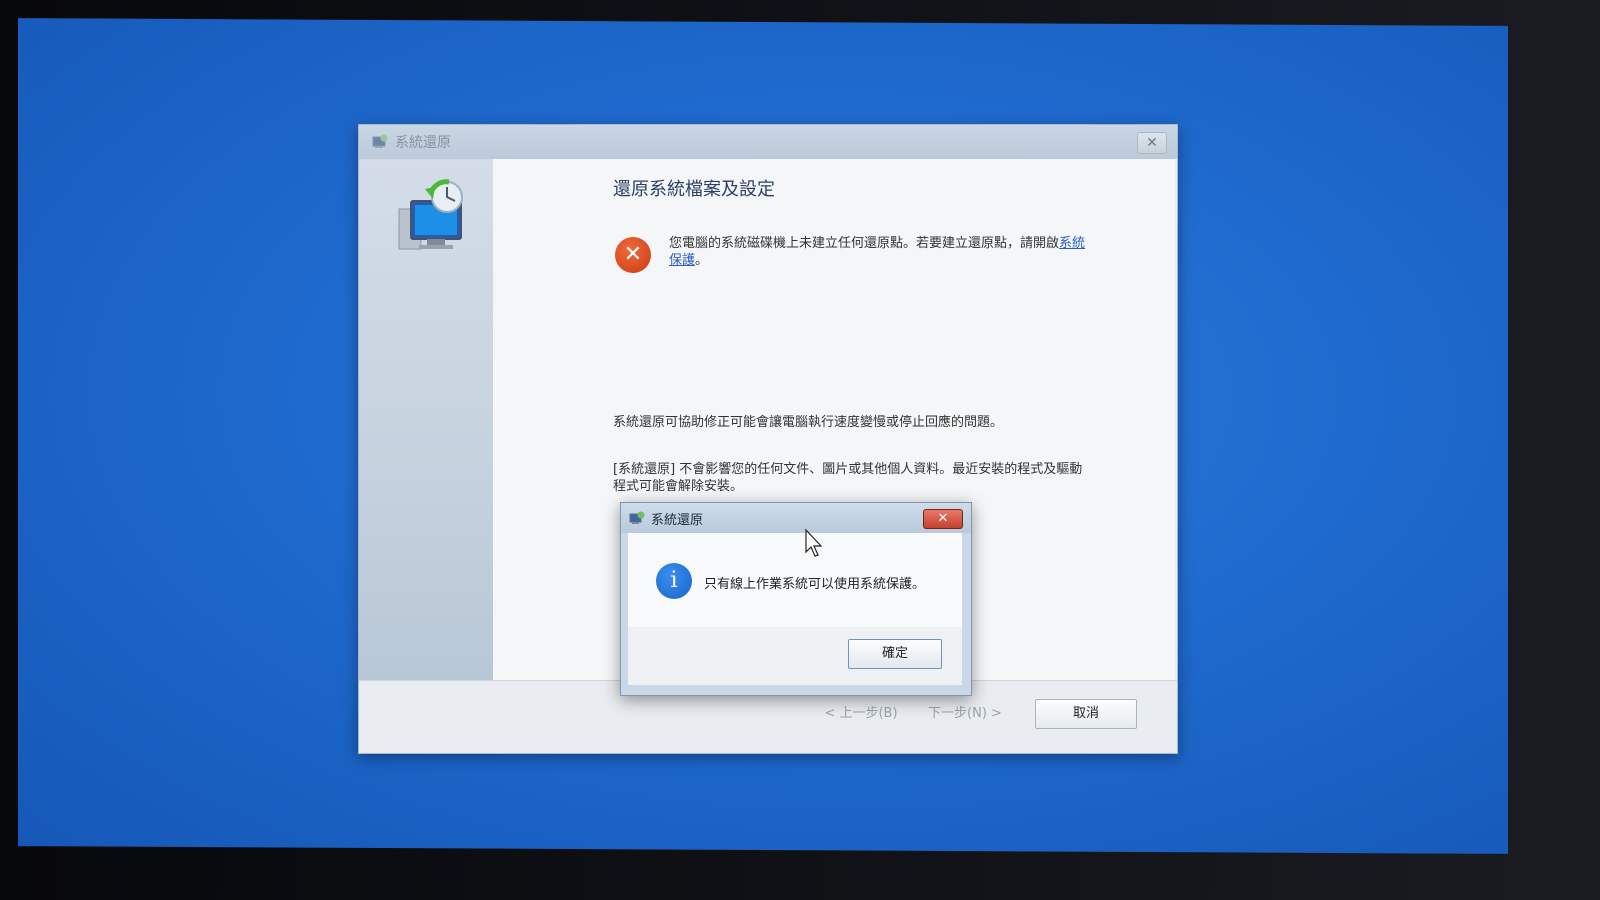 This screenshot has width=1600, height=900. I want to click on next-button: 下一步(N) >, so click(965, 714).